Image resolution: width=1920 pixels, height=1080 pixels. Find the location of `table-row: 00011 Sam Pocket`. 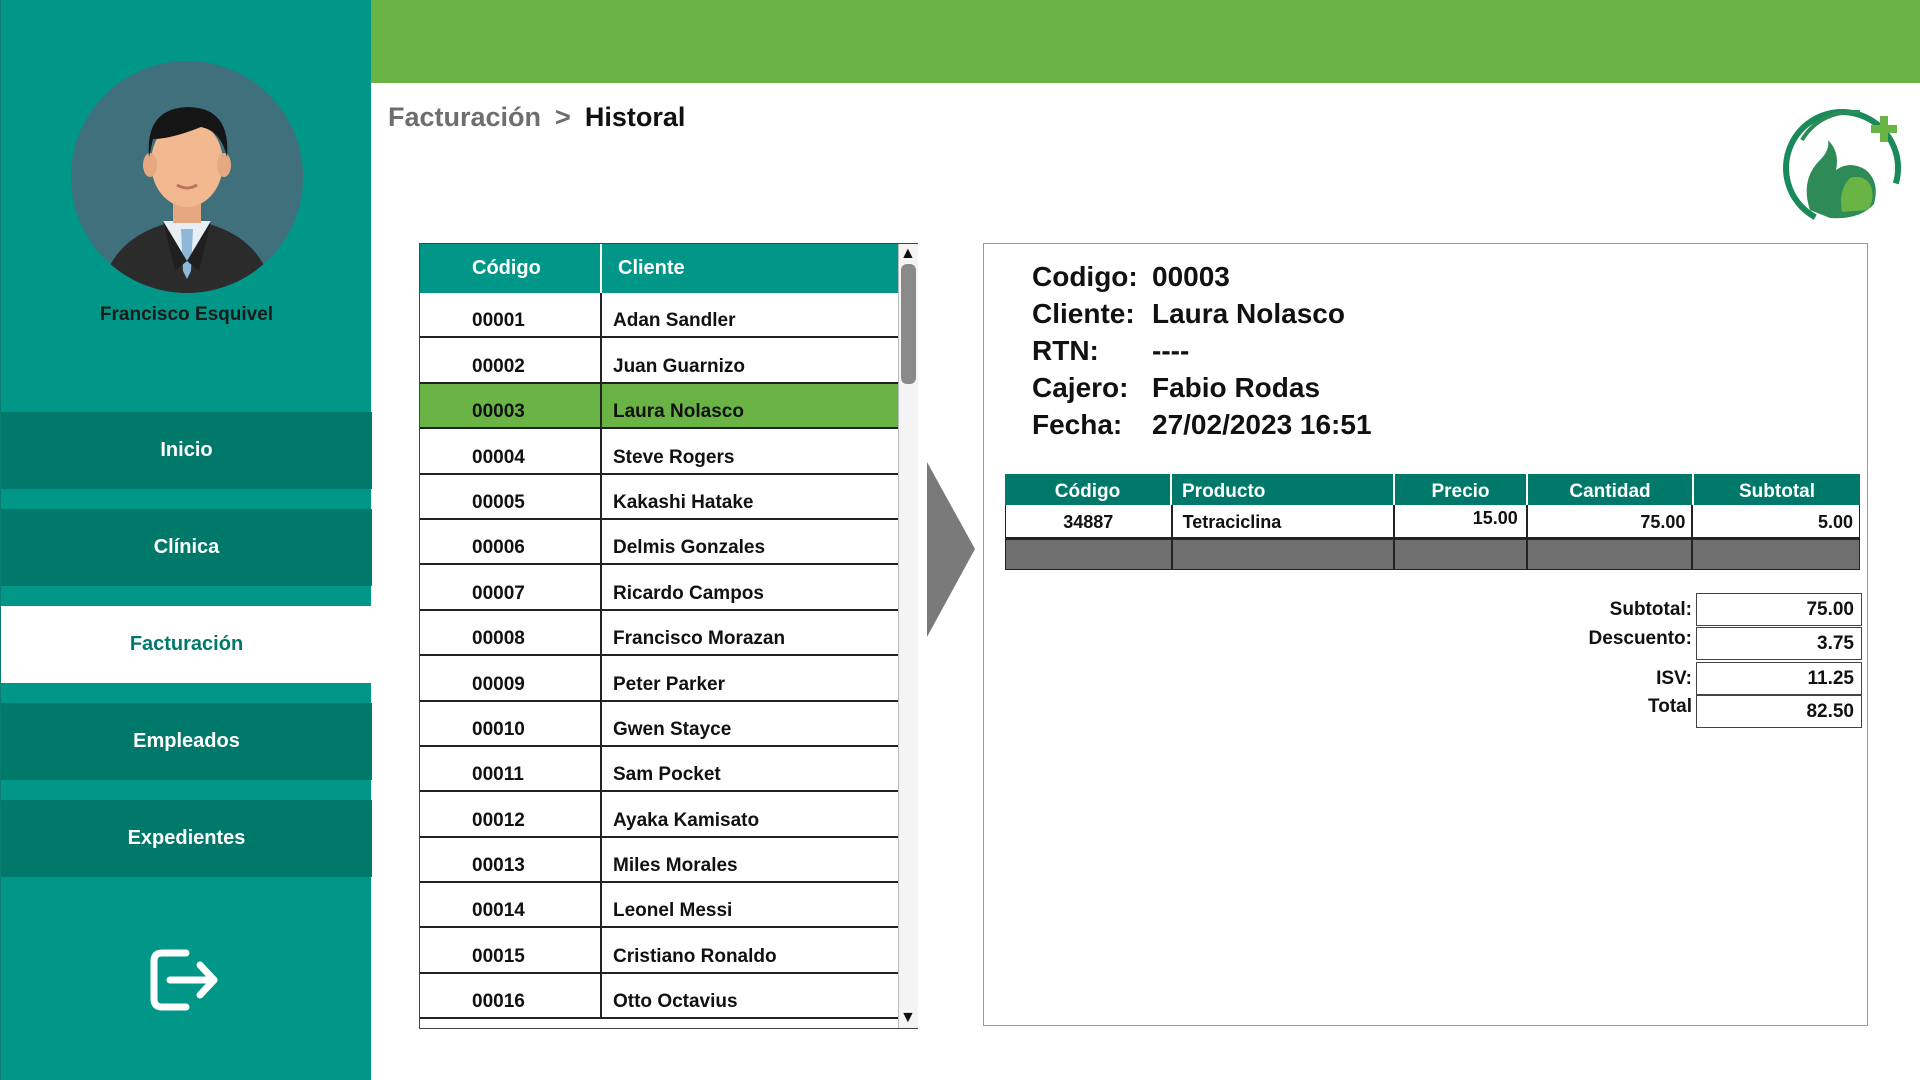

table-row: 00011 Sam Pocket is located at coordinates (659, 769).